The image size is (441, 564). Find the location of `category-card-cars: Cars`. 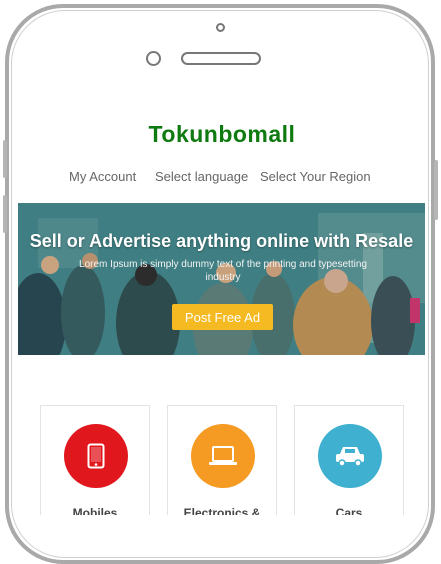

category-card-cars: Cars is located at coordinates (349, 460).